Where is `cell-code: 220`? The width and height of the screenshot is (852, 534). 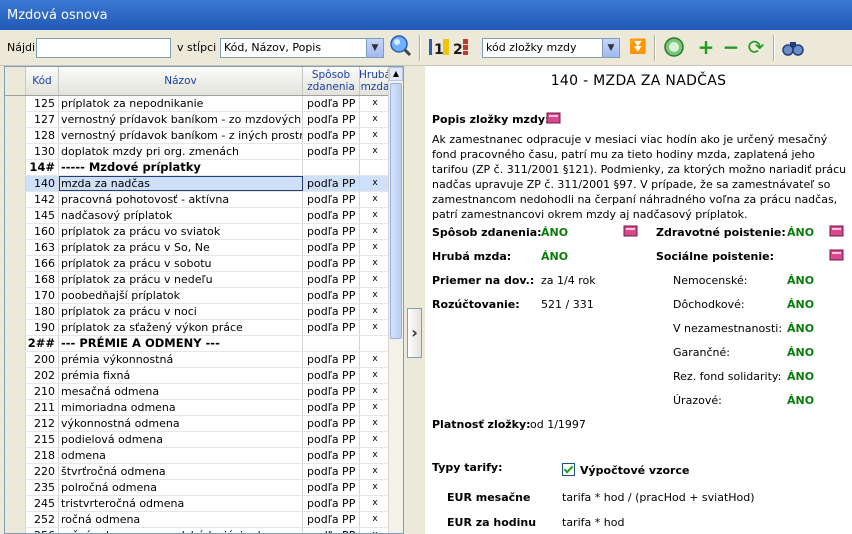 cell-code: 220 is located at coordinates (42, 471).